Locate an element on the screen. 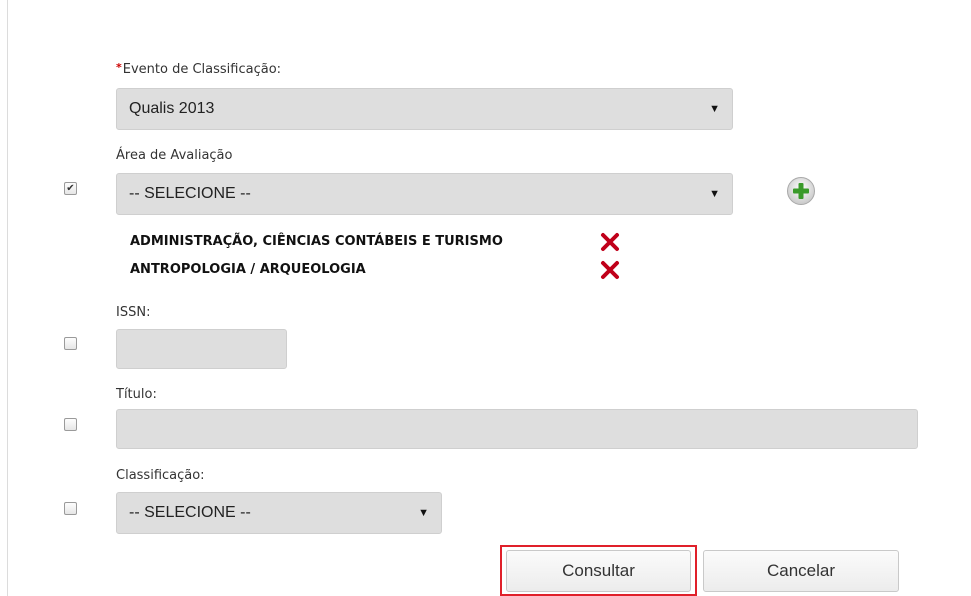  classificacao-select-value: -- SELECIONE -- is located at coordinates (190, 512).